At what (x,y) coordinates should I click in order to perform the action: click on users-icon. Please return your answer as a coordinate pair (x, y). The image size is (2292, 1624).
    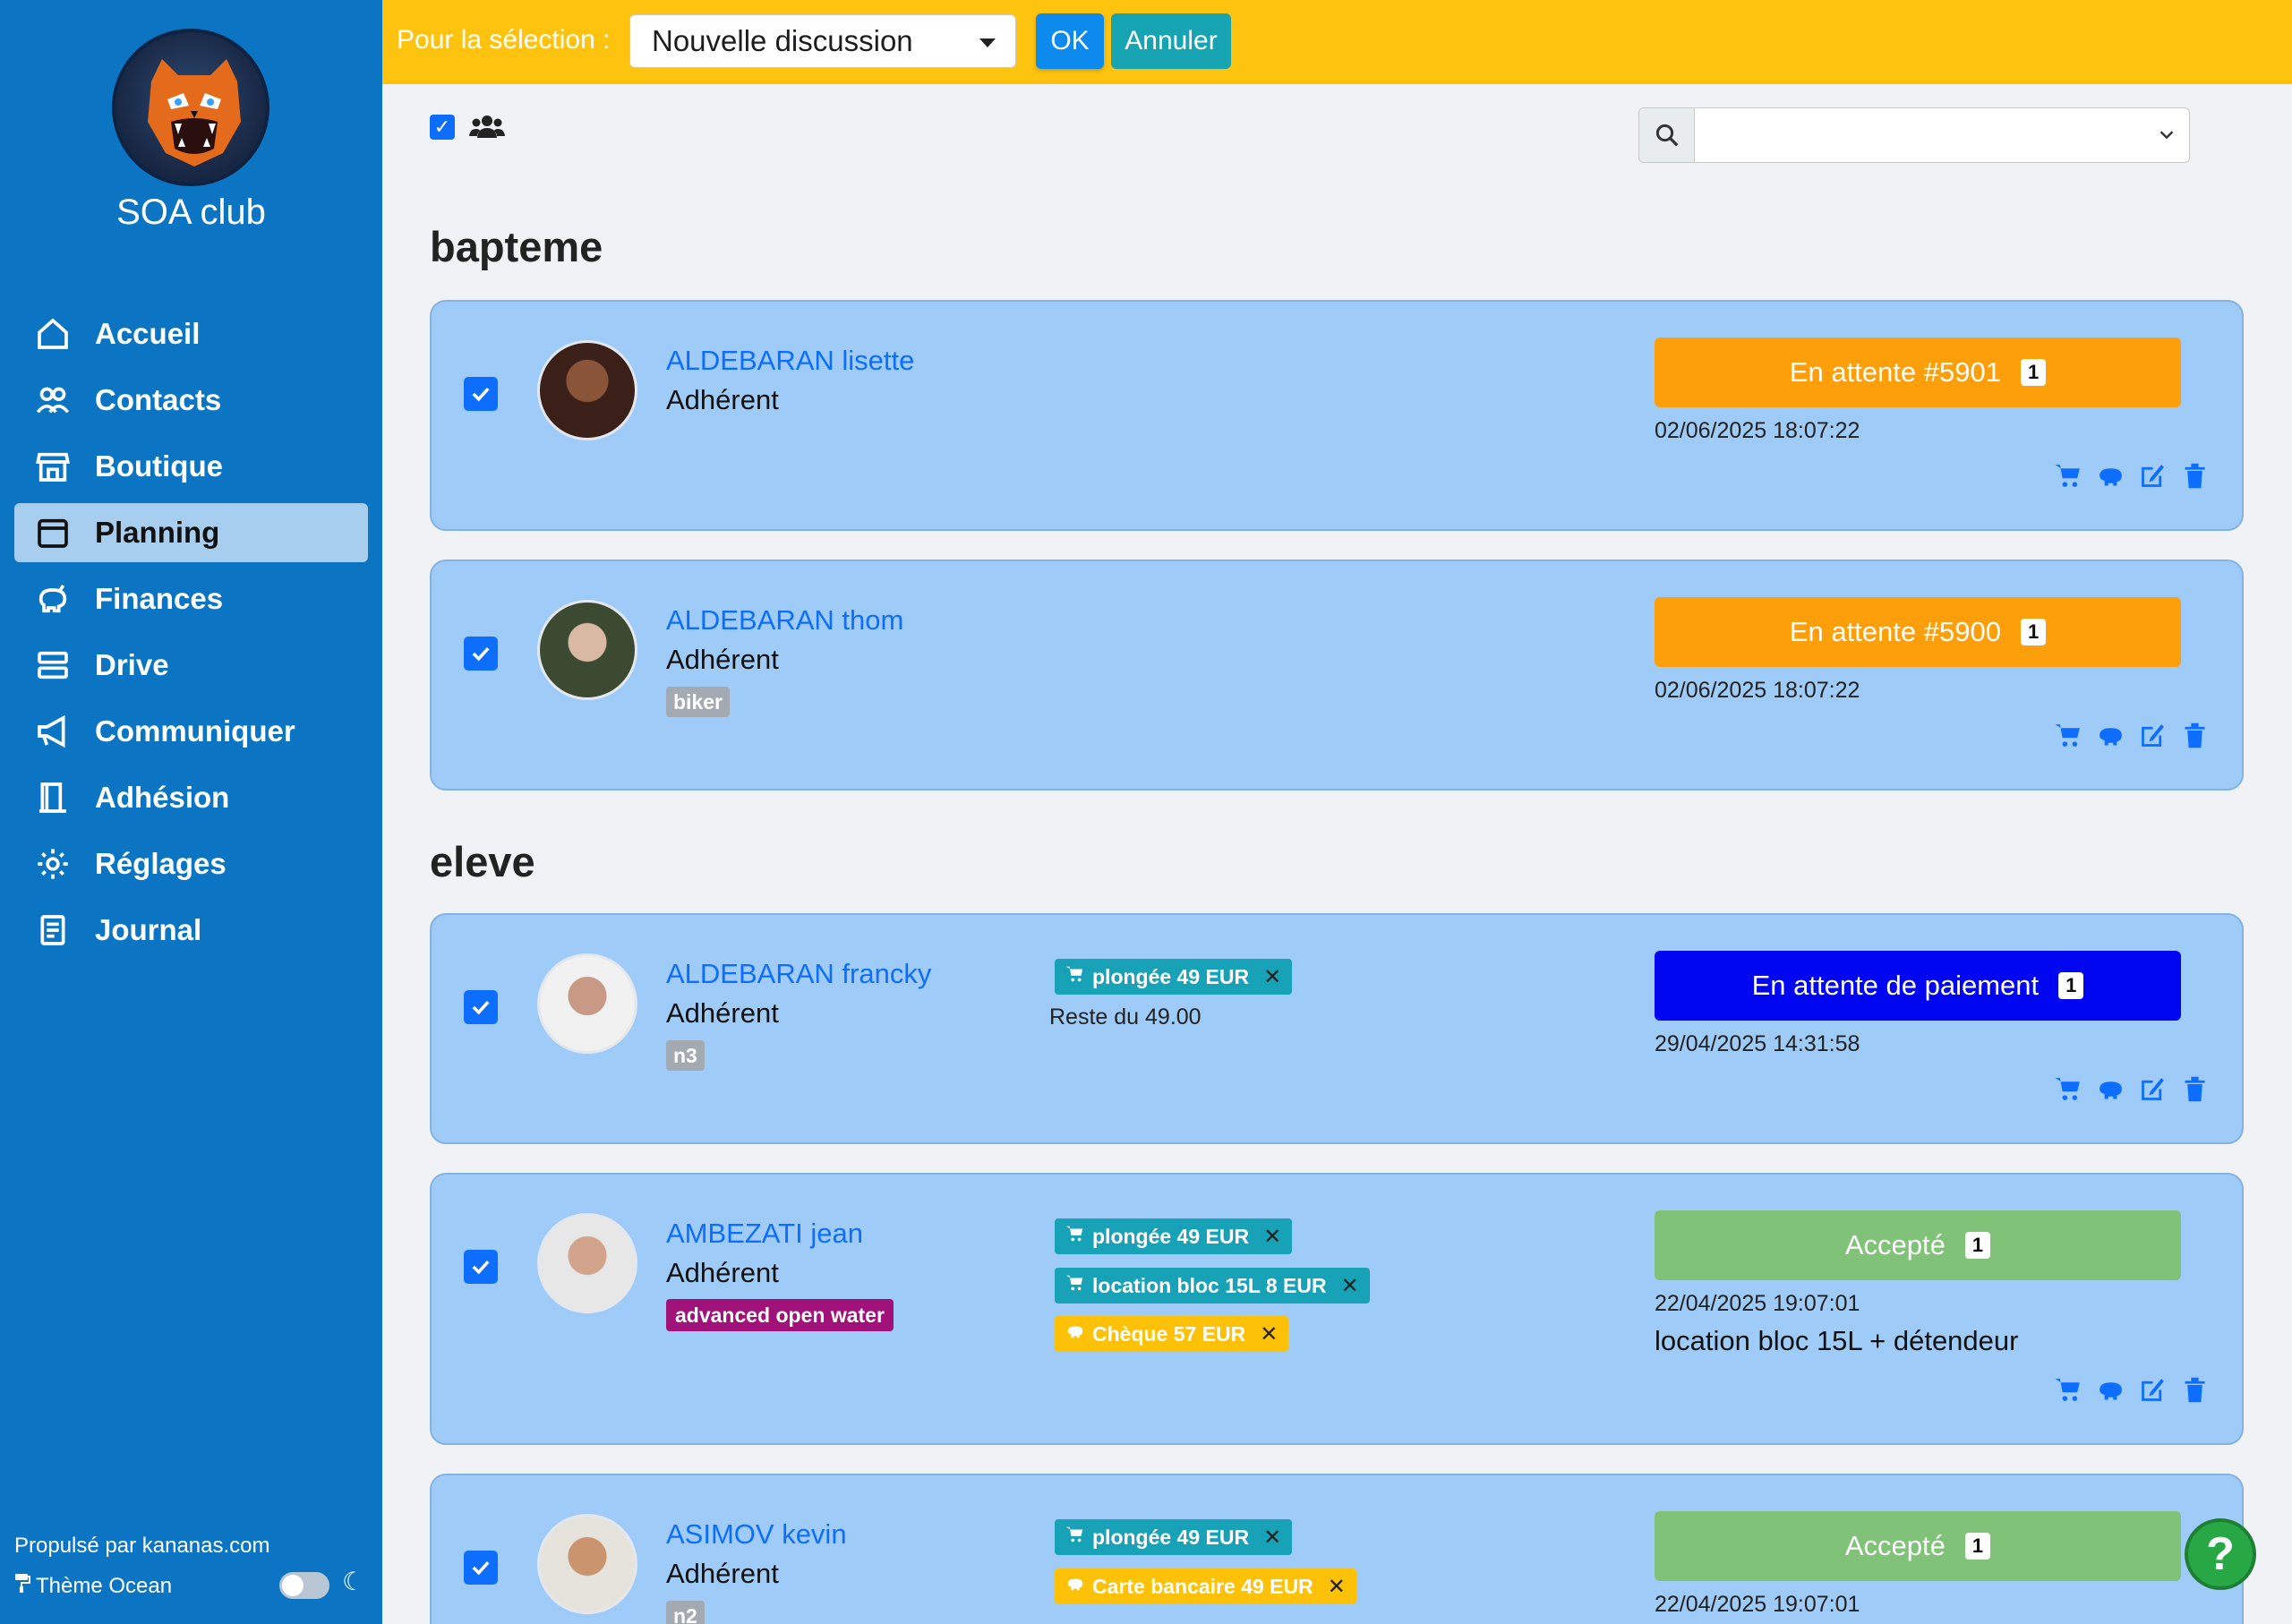
    Looking at the image, I should click on (487, 129).